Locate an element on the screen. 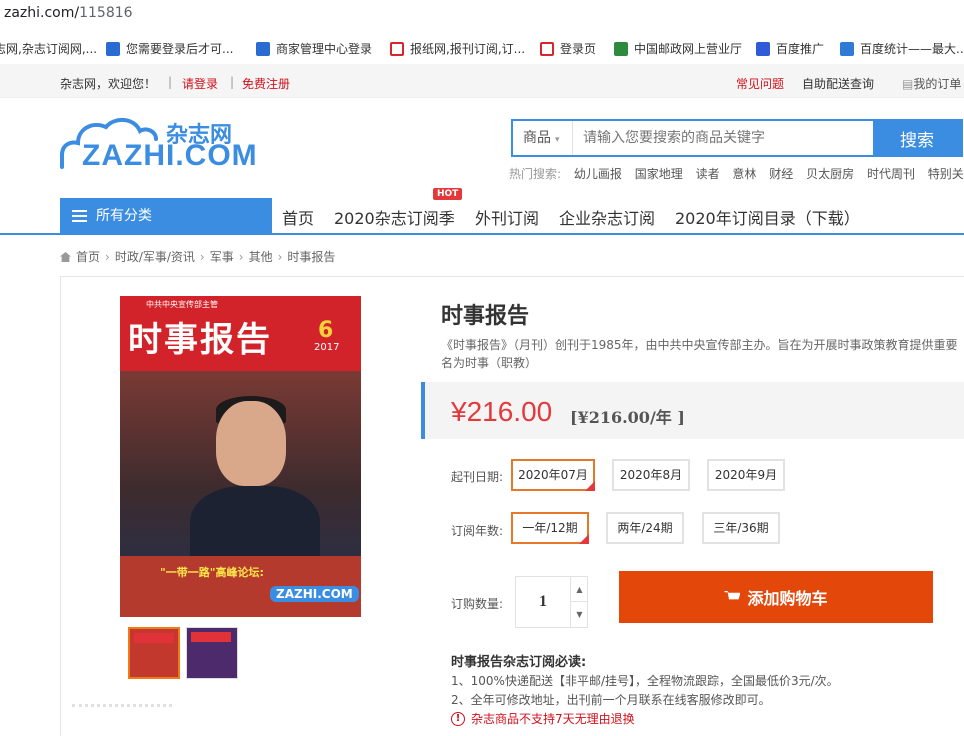 Image resolution: width=964 pixels, height=736 pixels. years-option: 两年/24期 is located at coordinates (645, 528).